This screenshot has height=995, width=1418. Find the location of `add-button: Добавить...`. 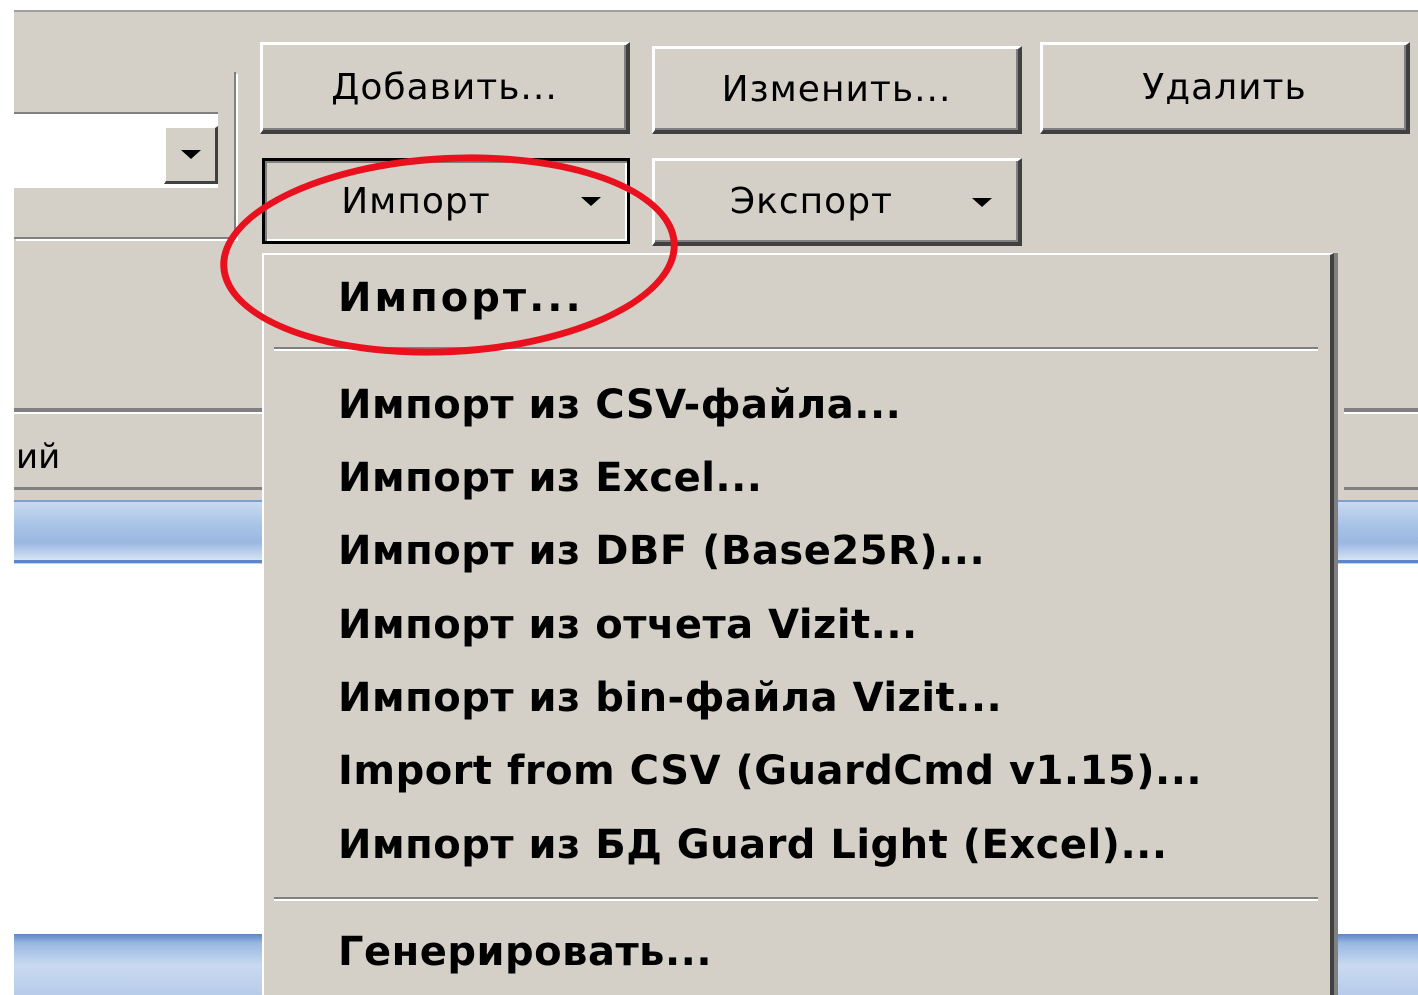

add-button: Добавить... is located at coordinates (445, 88).